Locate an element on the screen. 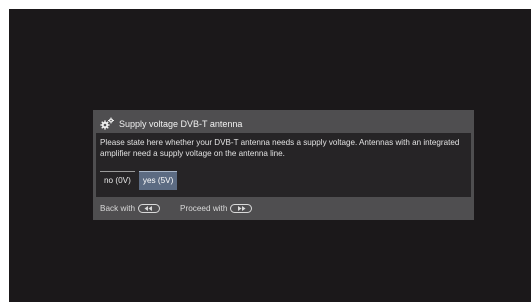 The width and height of the screenshot is (531, 302). dialog-title: Supply voltage DVB-T antenna is located at coordinates (181, 124).